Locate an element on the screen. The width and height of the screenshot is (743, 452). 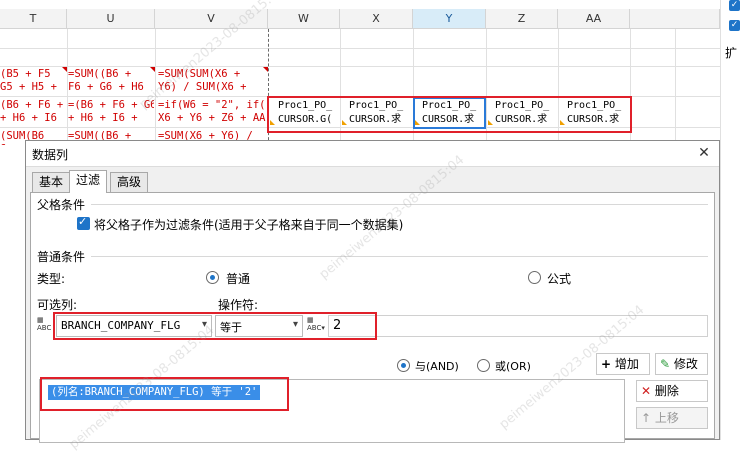
move-up-button: ↑ 上移 is located at coordinates (672, 418).